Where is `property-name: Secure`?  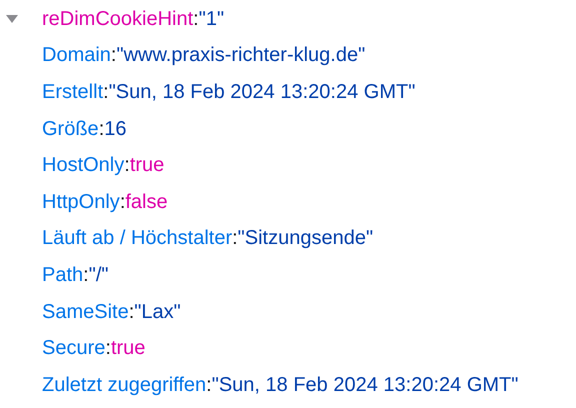
property-name: Secure is located at coordinates (74, 348).